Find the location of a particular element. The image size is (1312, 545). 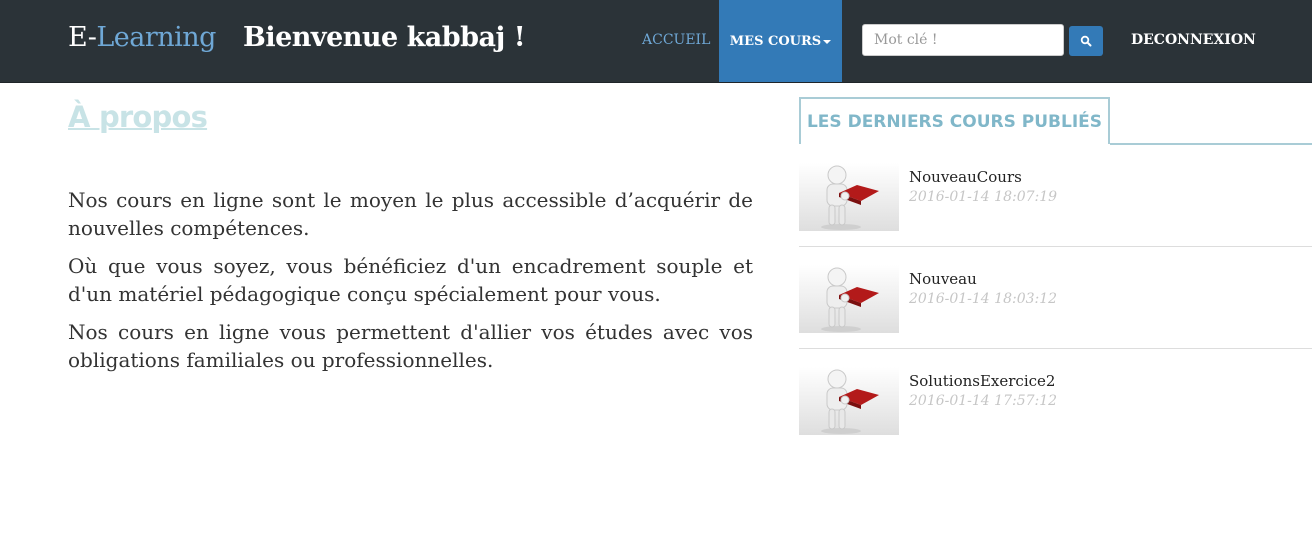

course-date: 2016-01-14 17:57:12 is located at coordinates (983, 401).